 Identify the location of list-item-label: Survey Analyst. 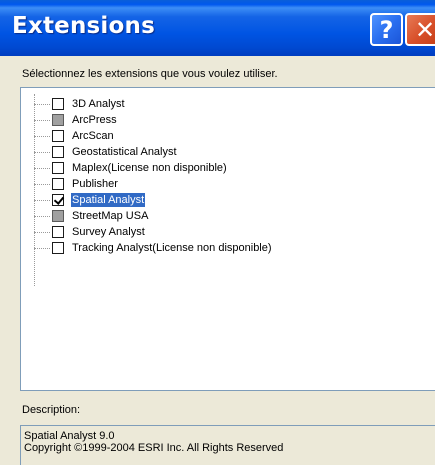
(108, 232).